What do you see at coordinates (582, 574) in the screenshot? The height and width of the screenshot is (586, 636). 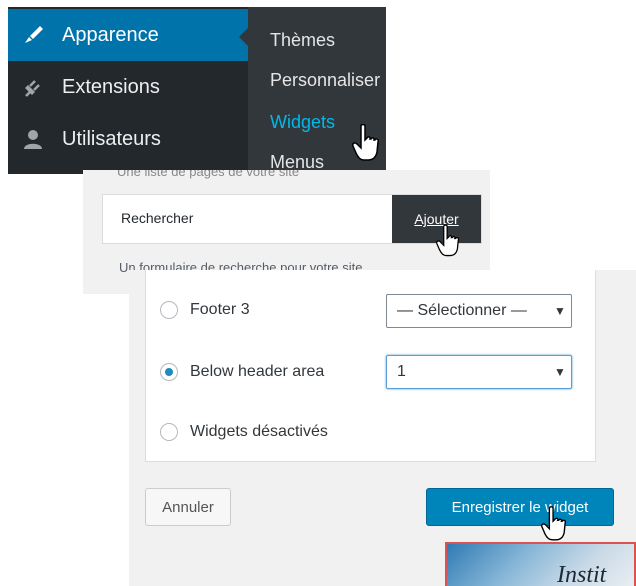 I see `thumbnail-text: Instit` at bounding box center [582, 574].